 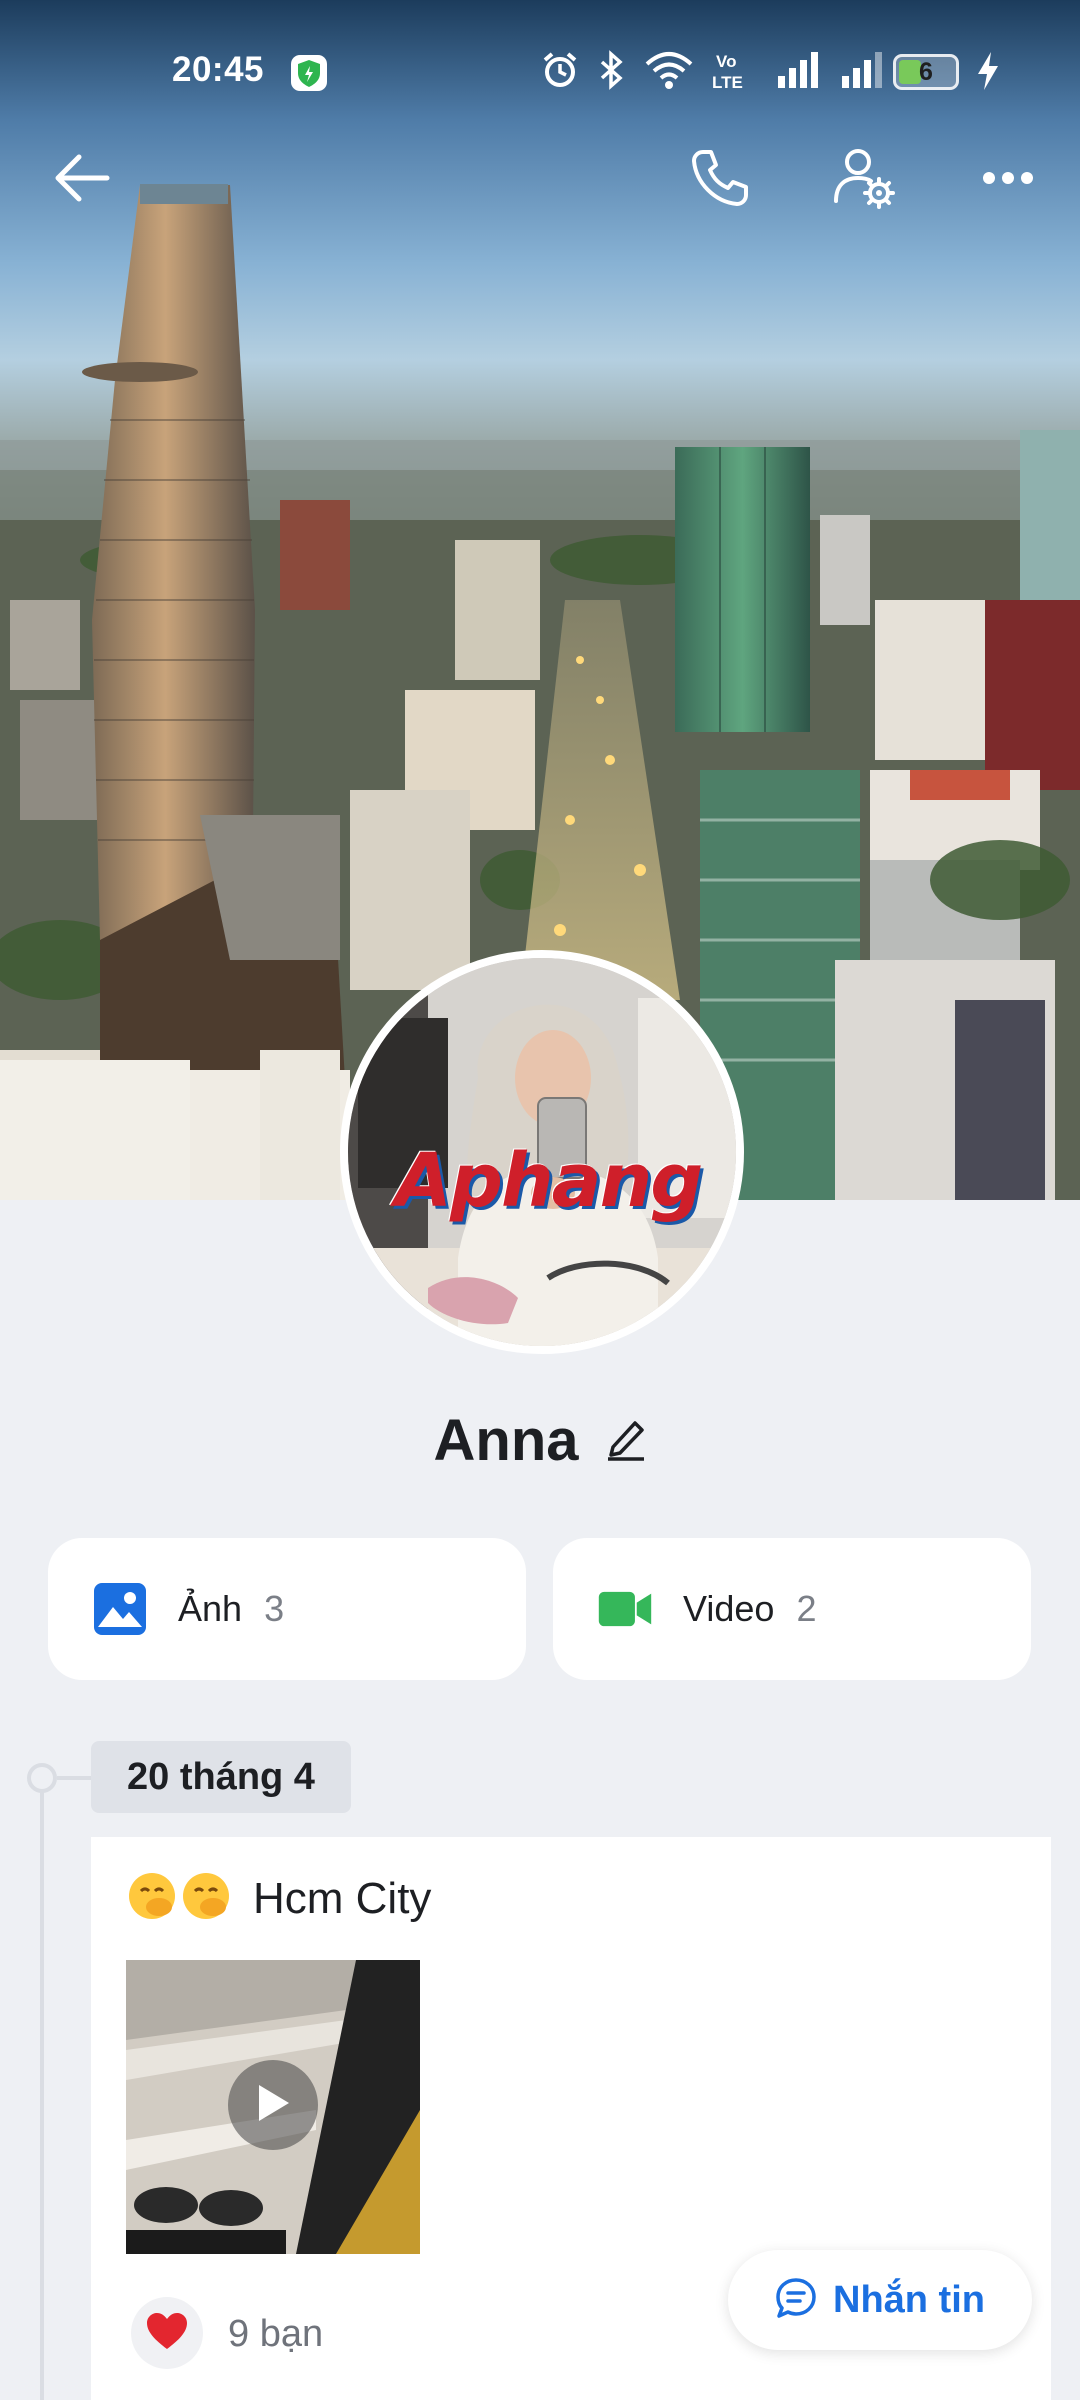 What do you see at coordinates (309, 75) in the screenshot?
I see `security-shield-icon` at bounding box center [309, 75].